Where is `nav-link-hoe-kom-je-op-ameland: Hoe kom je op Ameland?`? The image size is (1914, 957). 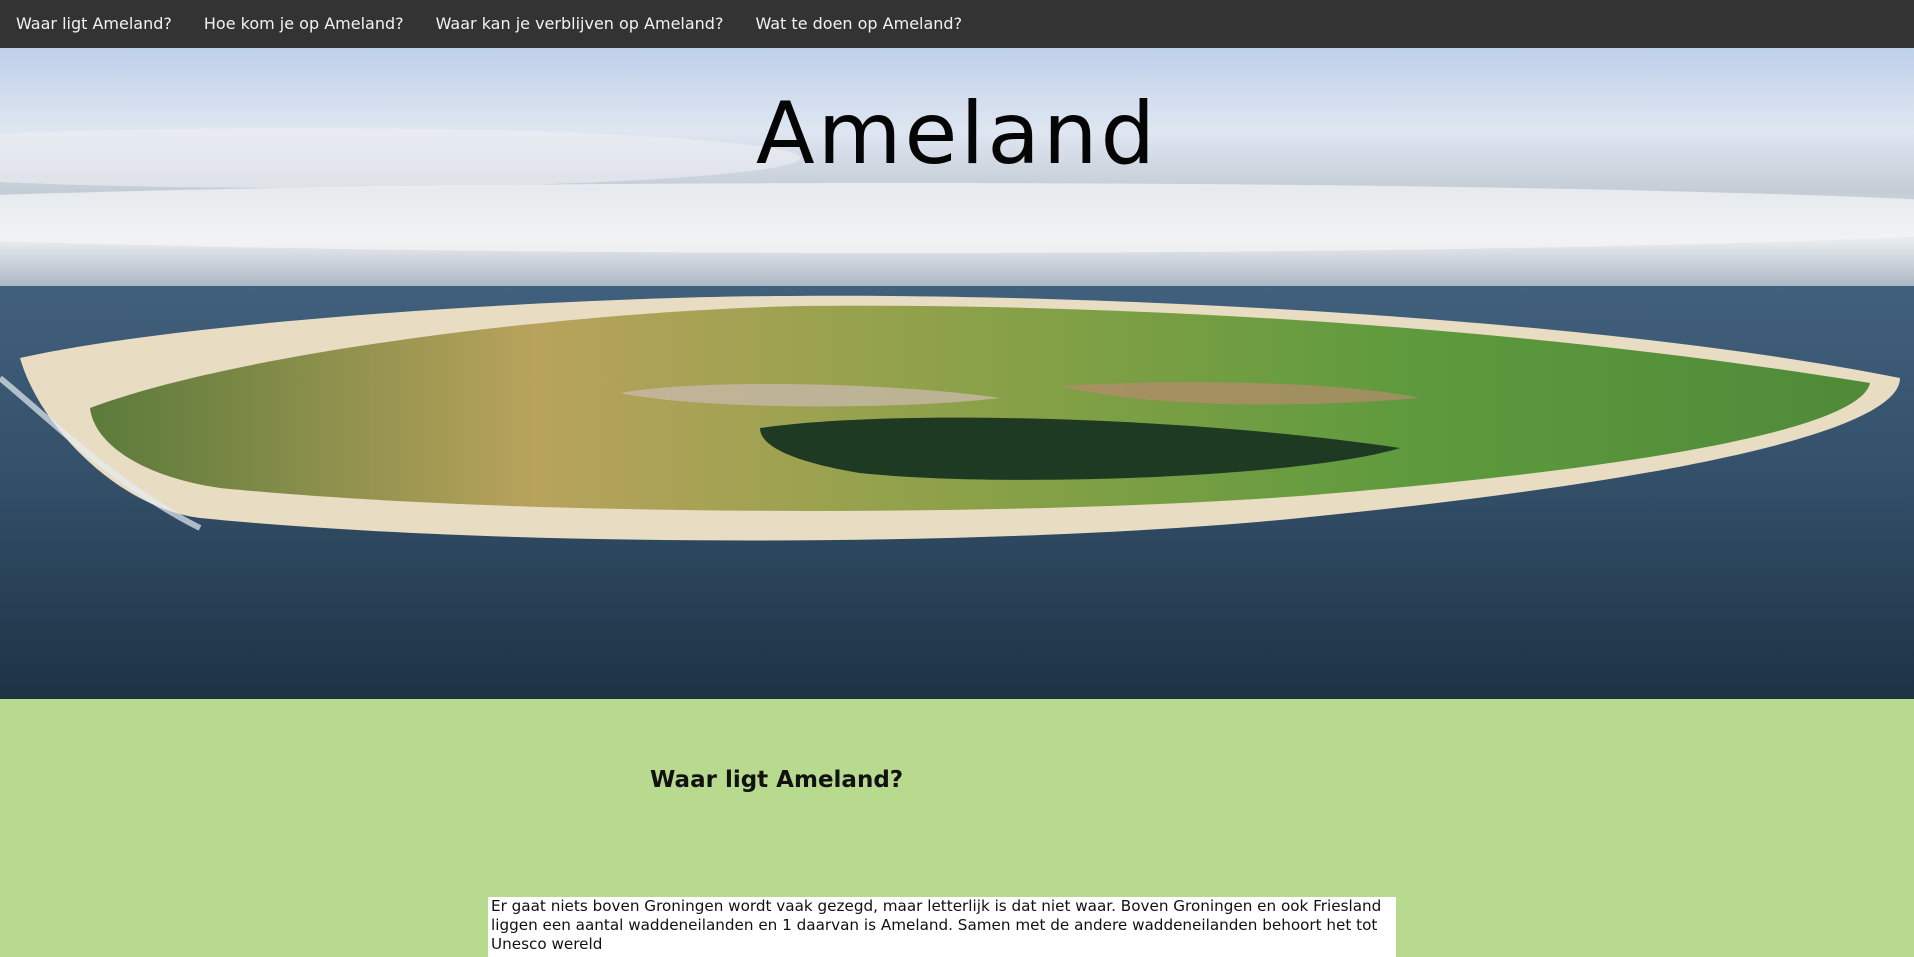
nav-link-hoe-kom-je-op-ameland: Hoe kom je op Ameland? is located at coordinates (304, 24).